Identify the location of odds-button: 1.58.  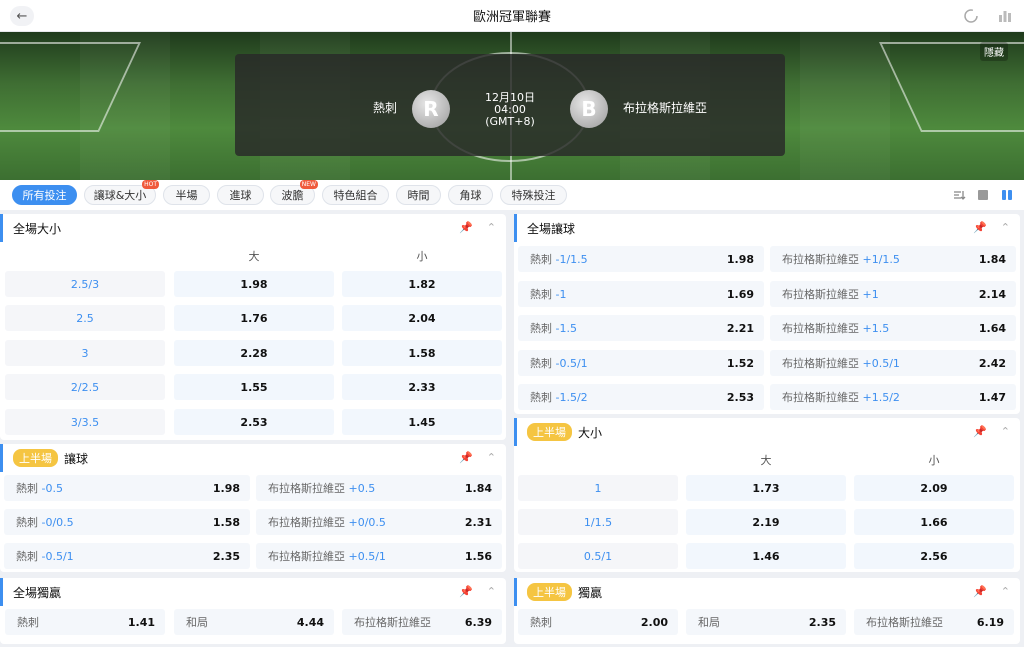
(422, 353).